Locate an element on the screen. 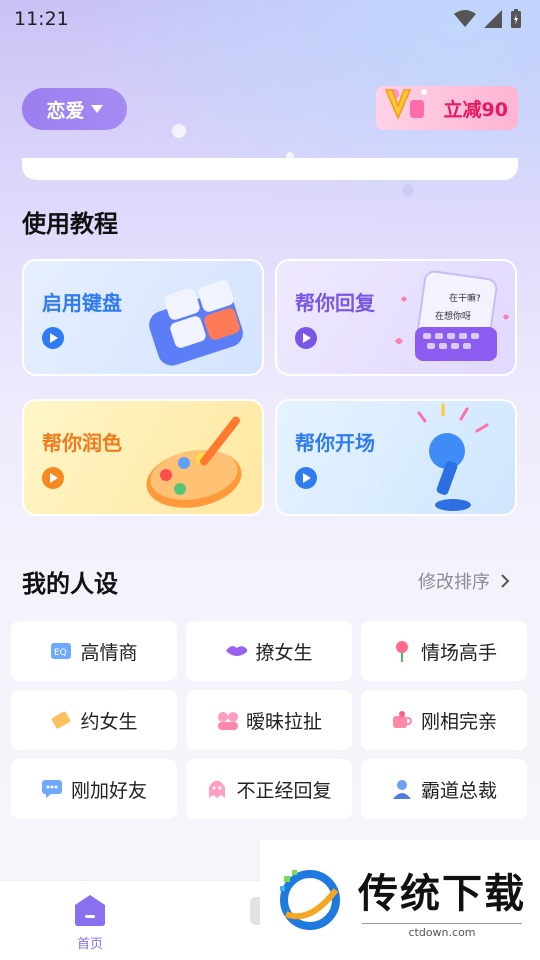  persona-ambiguous: 暧昧拉扯 is located at coordinates (269, 720).